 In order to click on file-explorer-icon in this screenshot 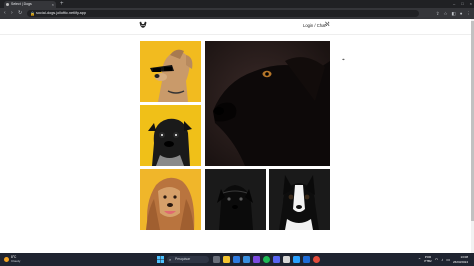, I will do `click(226, 259)`.